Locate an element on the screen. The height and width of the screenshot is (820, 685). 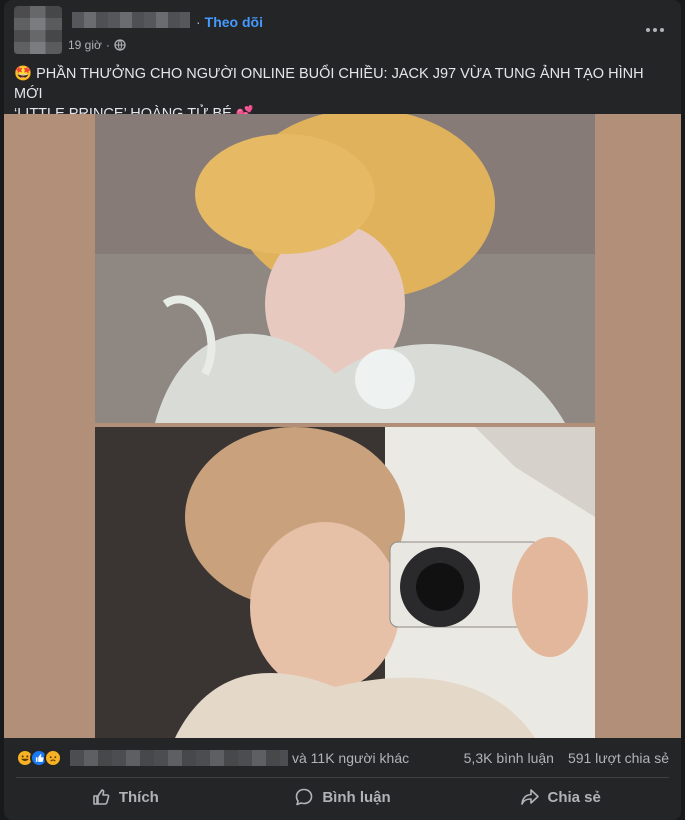
more-icon is located at coordinates (655, 30).